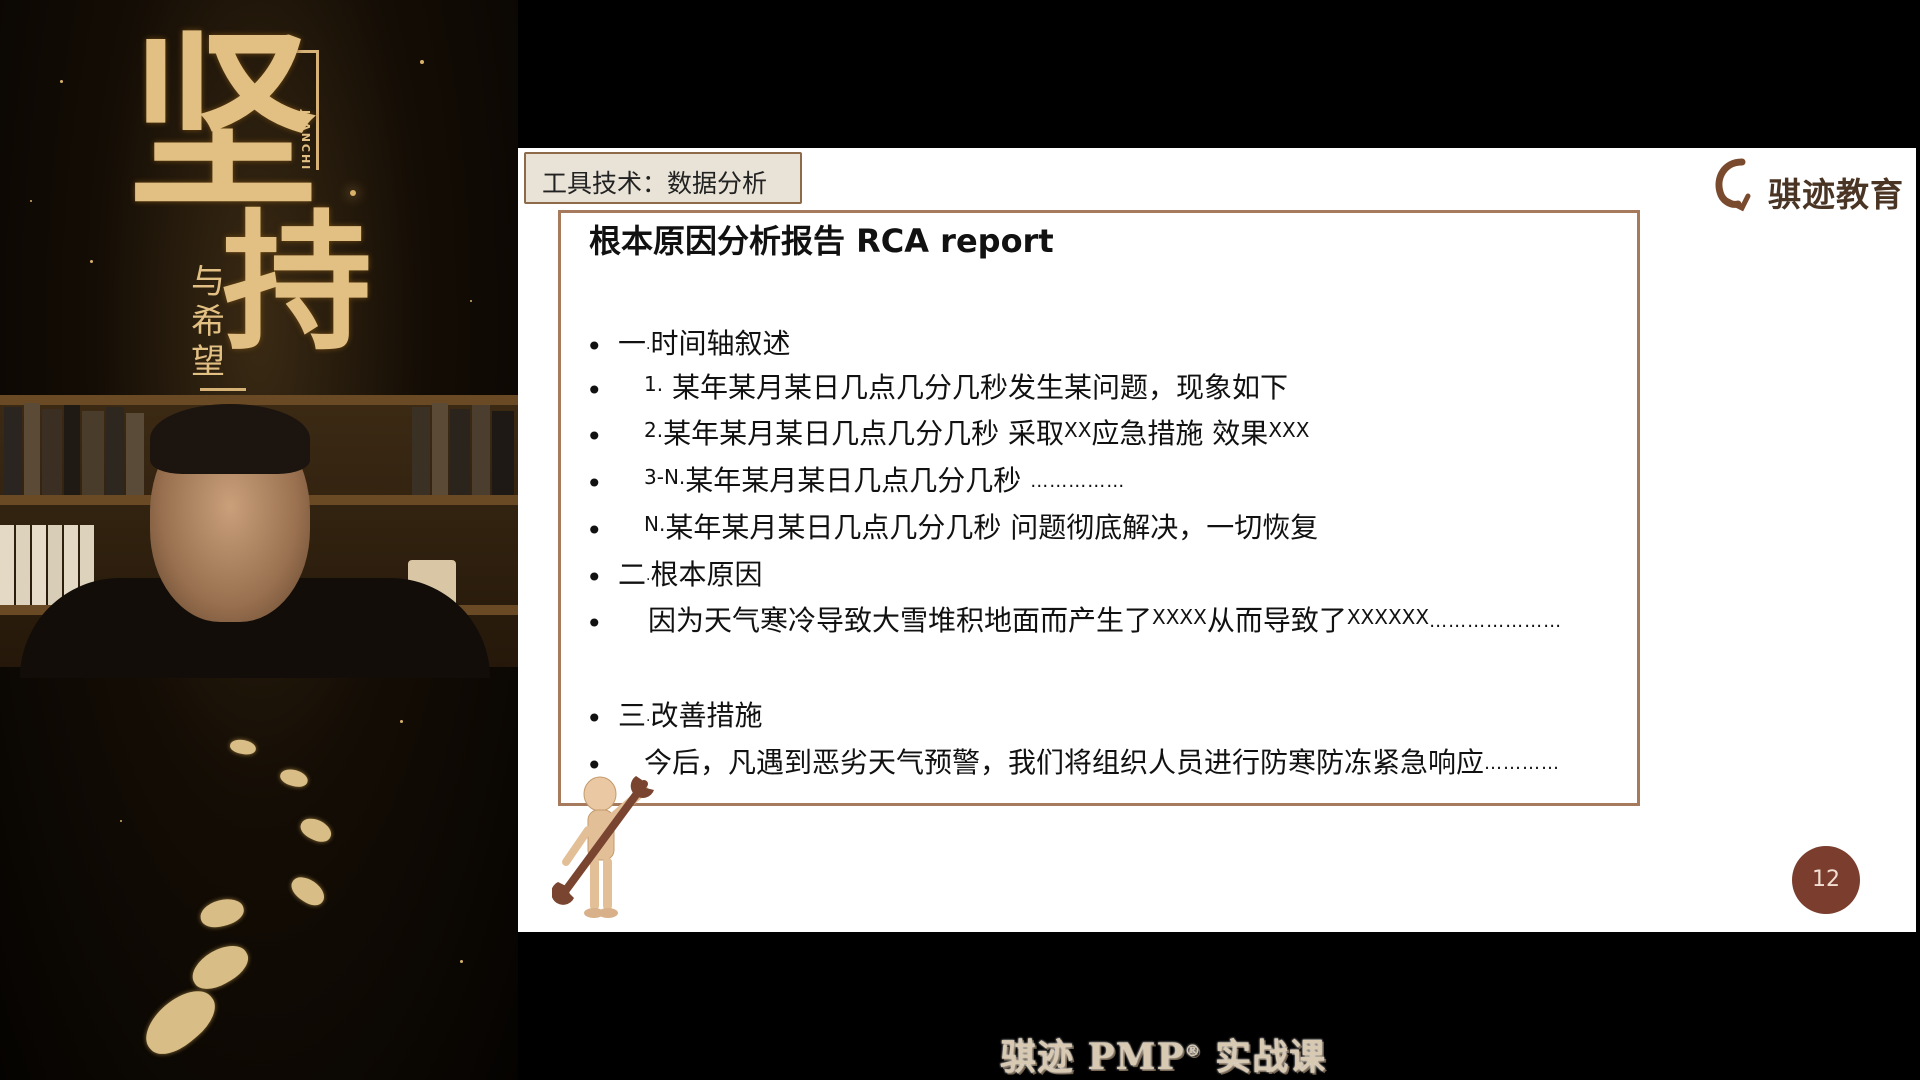 This screenshot has width=1920, height=1080. What do you see at coordinates (1180, 433) in the screenshot?
I see `list-item-text: 应急措施 效果` at bounding box center [1180, 433].